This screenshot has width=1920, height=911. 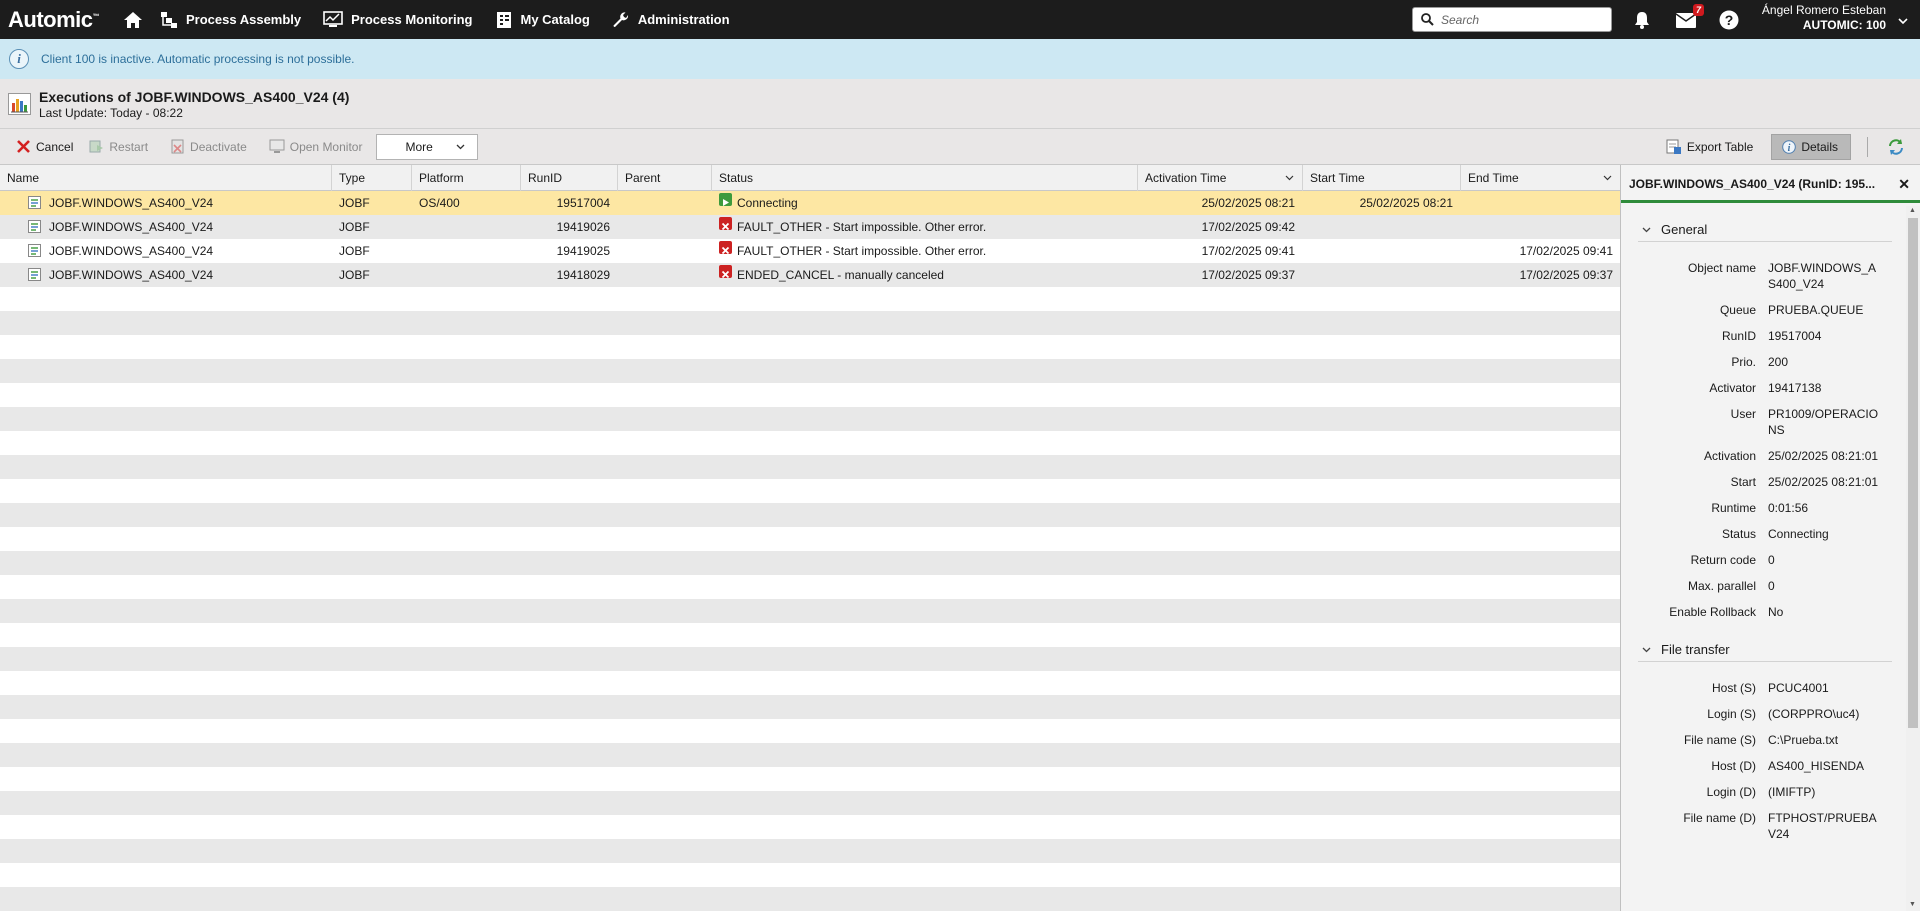 What do you see at coordinates (1765, 482) in the screenshot?
I see `detail-field: Start 25/02/2025 08:21:01` at bounding box center [1765, 482].